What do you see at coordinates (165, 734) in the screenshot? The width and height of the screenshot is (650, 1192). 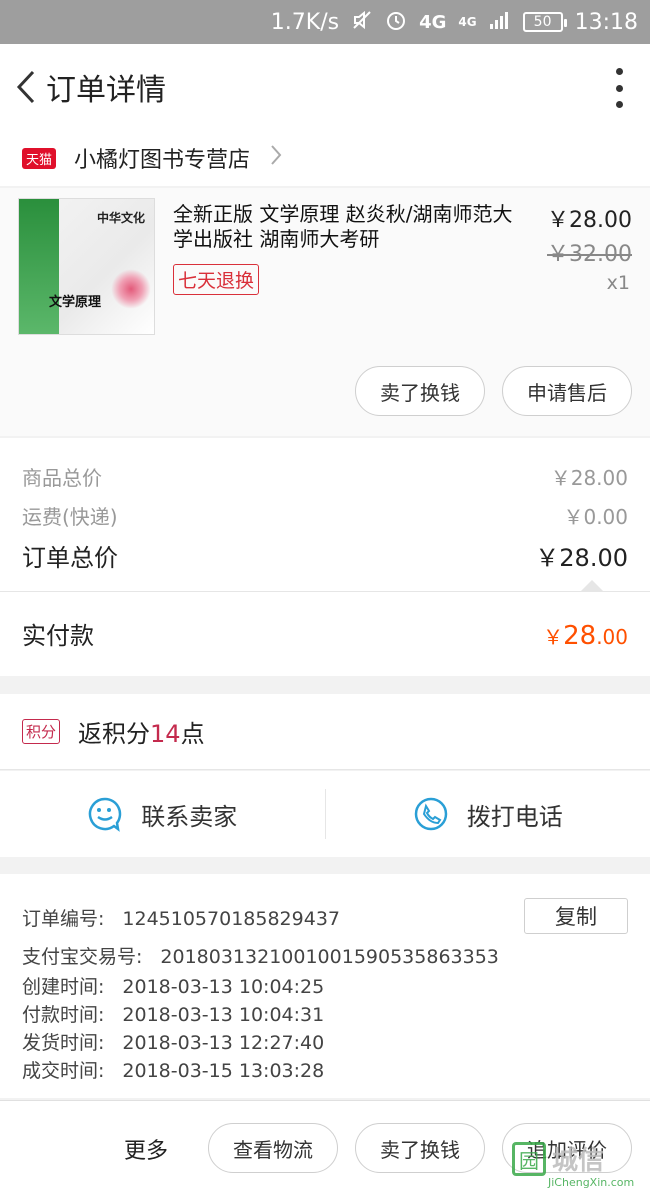 I see `points-value: 14` at bounding box center [165, 734].